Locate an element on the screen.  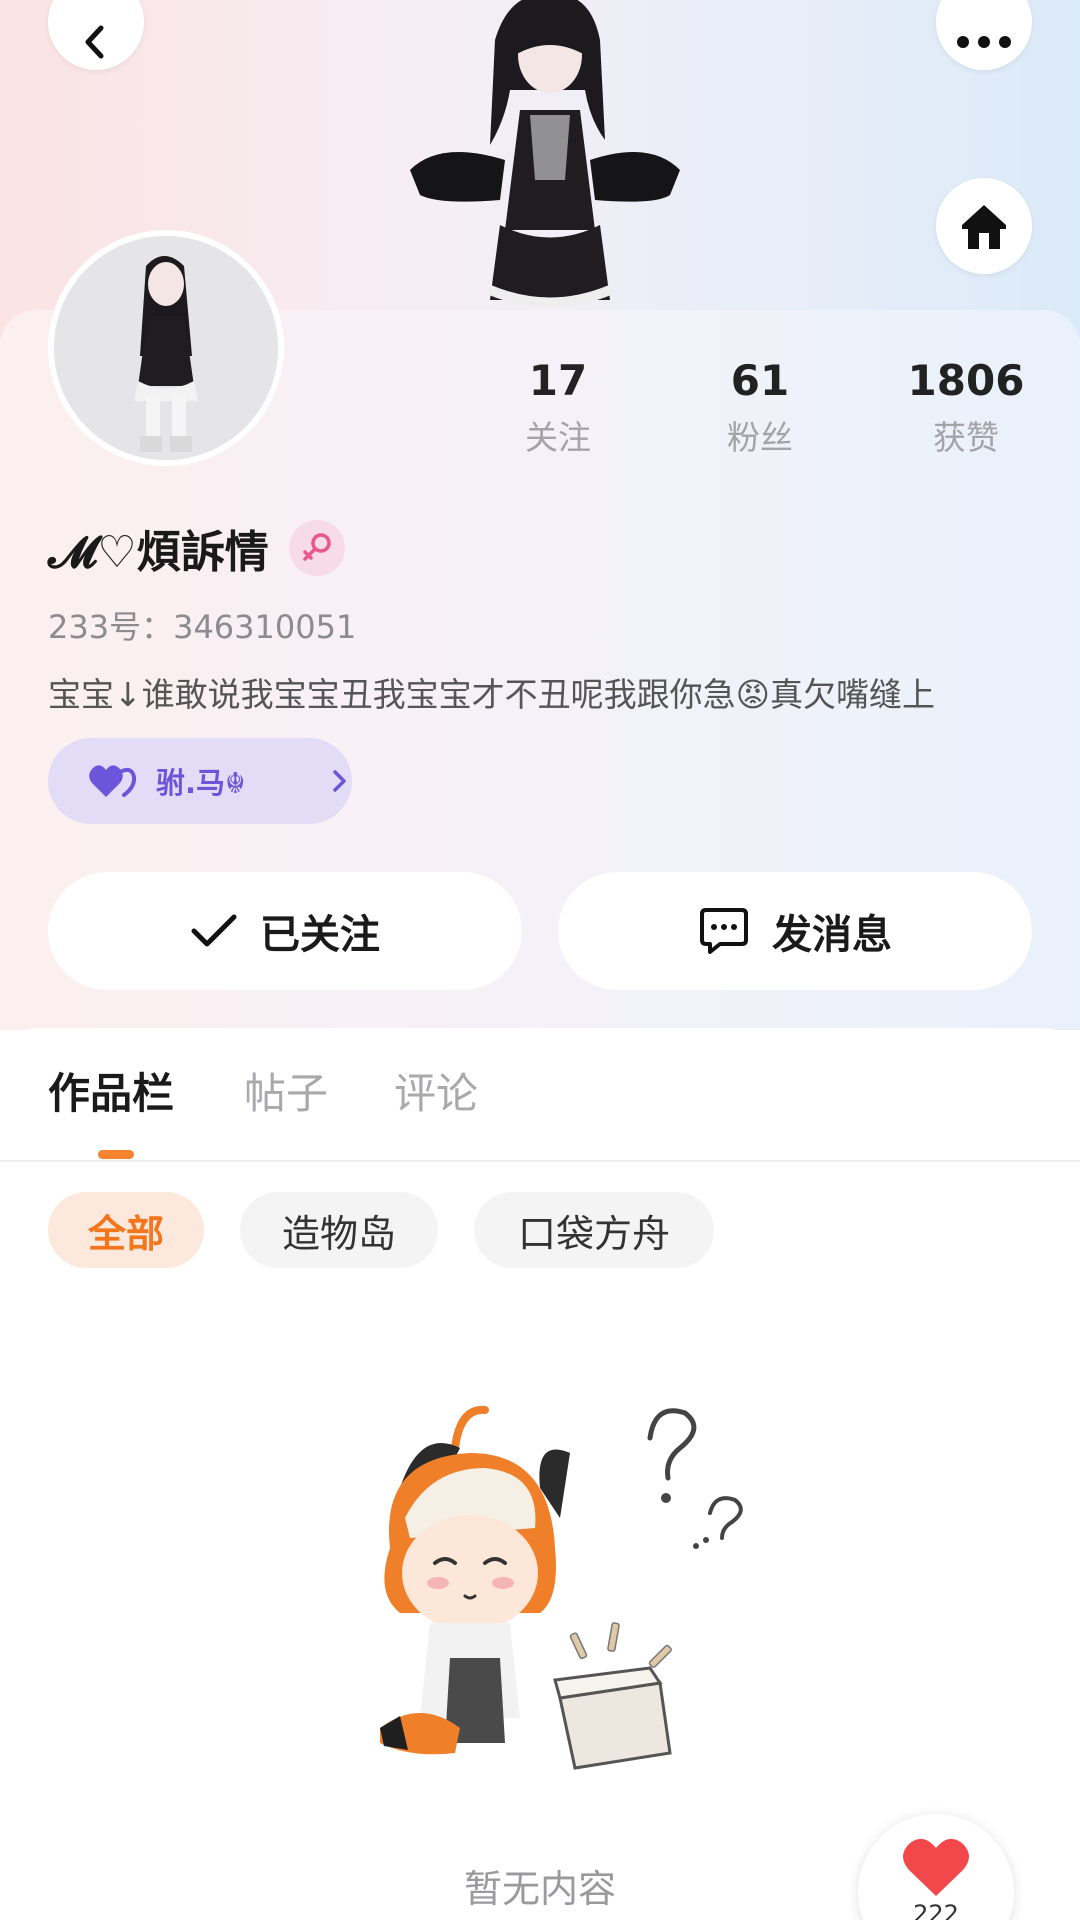
relation-tag: 驸.马☬ is located at coordinates (200, 781).